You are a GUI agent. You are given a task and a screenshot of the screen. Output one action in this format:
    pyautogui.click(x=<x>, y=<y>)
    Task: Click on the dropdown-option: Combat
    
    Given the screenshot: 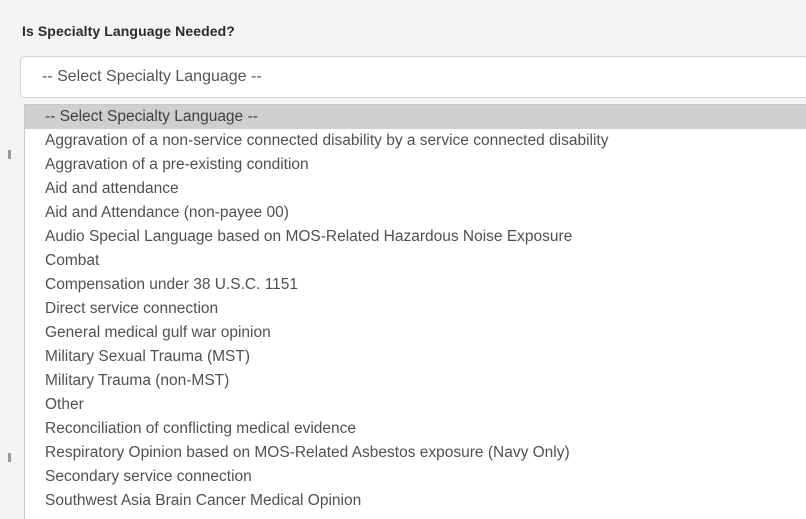 What is the action you would take?
    pyautogui.click(x=415, y=261)
    